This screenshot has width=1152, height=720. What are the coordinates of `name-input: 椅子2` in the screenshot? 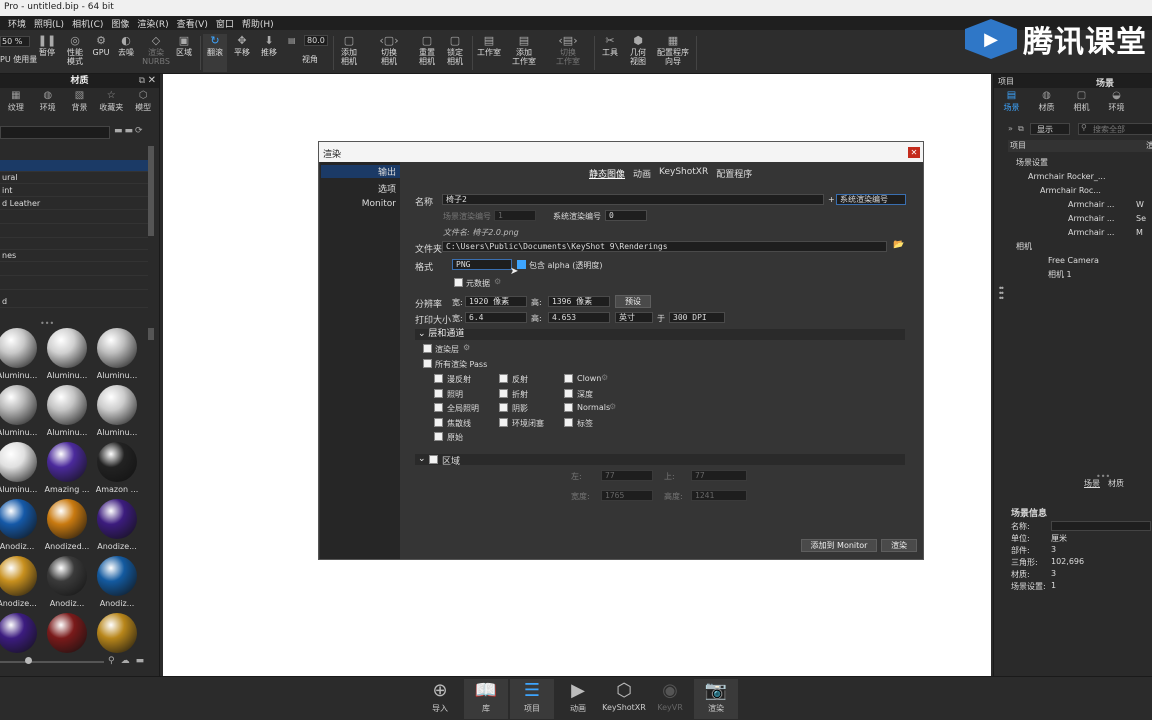 It's located at (633, 199).